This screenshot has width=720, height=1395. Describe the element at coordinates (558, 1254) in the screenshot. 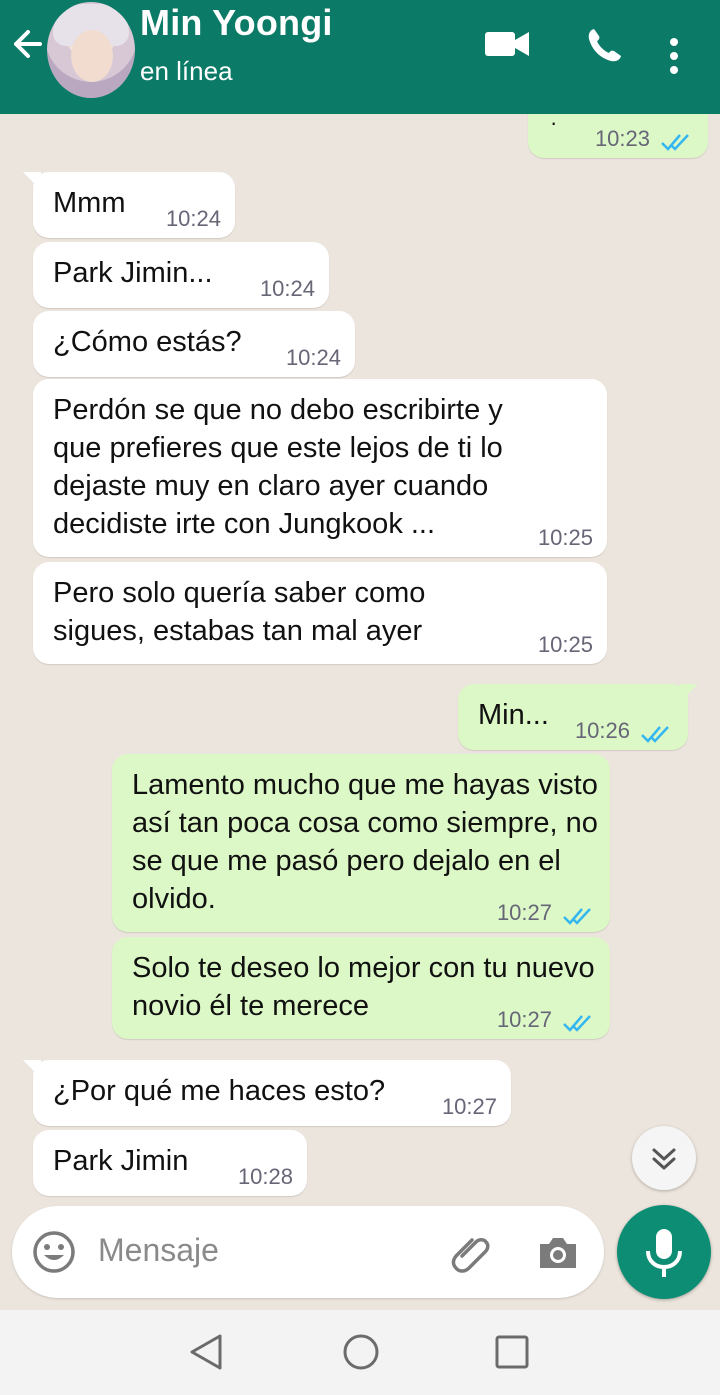

I see `camera-icon` at that location.